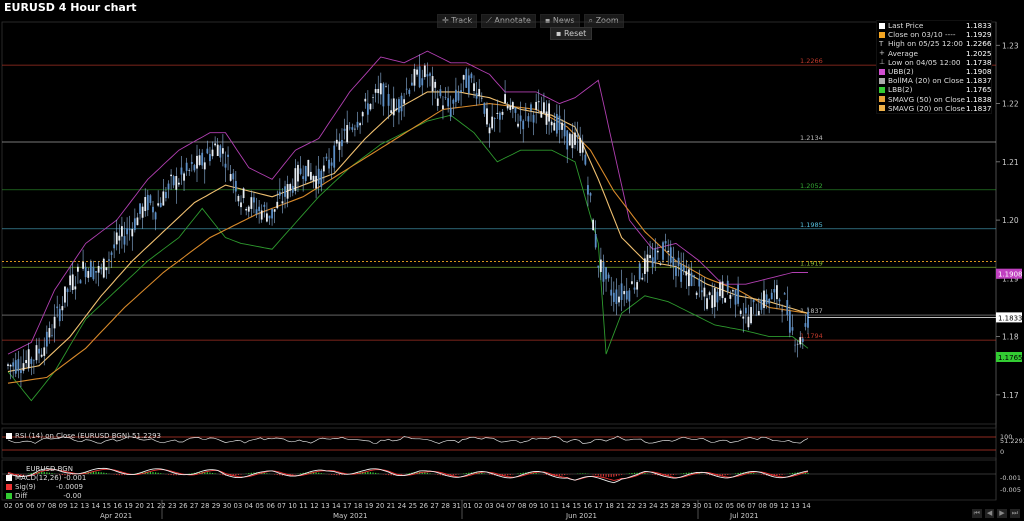 Image resolution: width=1024 pixels, height=521 pixels. I want to click on x-tick-label: 01, so click(467, 506).